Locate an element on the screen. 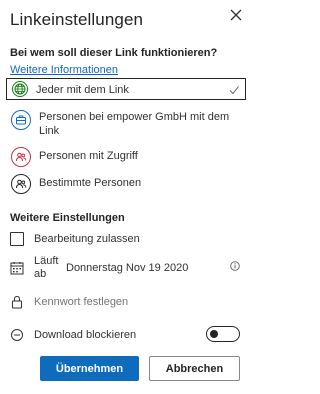 The height and width of the screenshot is (394, 320). audience-question: Bei wem soll dieser Link funktionieren? is located at coordinates (114, 53).